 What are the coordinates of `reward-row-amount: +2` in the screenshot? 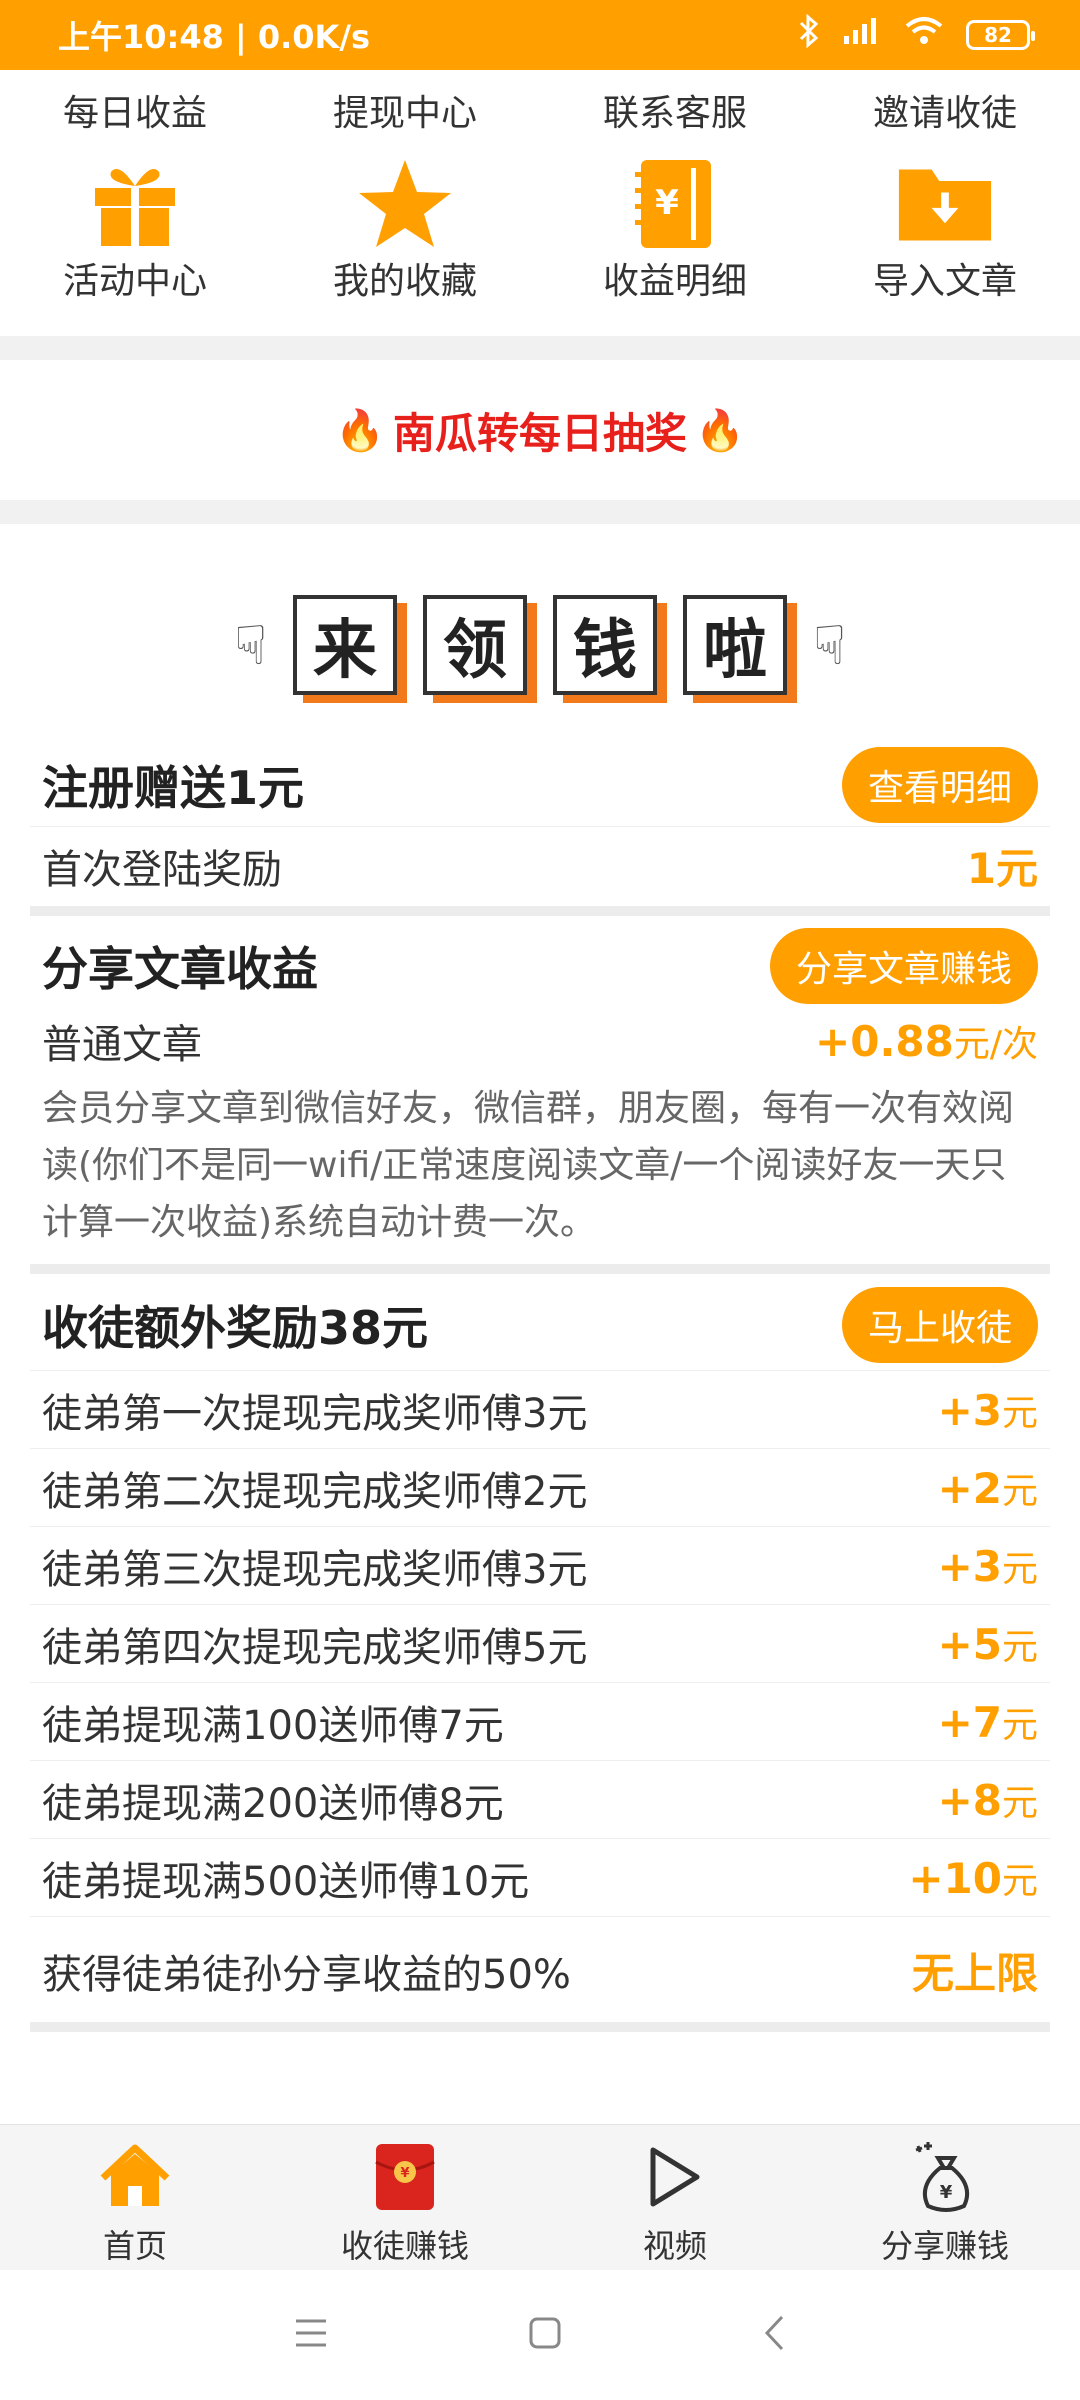 It's located at (969, 1488).